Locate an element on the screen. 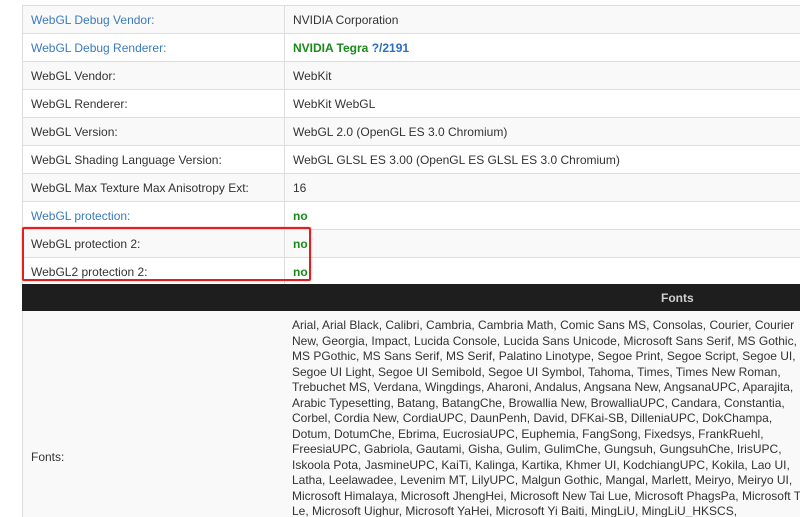 The width and height of the screenshot is (800, 517). property-row: WebGL Vendor: WebKit is located at coordinates (411, 75).